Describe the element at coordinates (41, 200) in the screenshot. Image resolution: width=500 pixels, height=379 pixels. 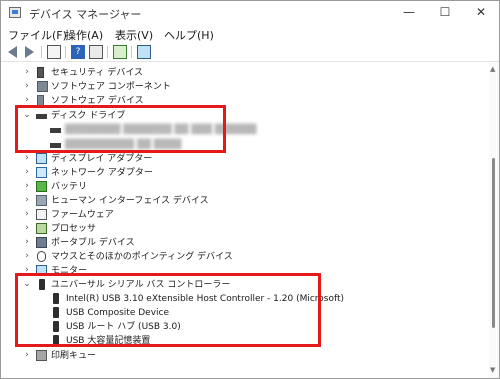
I see `hid-icon` at that location.